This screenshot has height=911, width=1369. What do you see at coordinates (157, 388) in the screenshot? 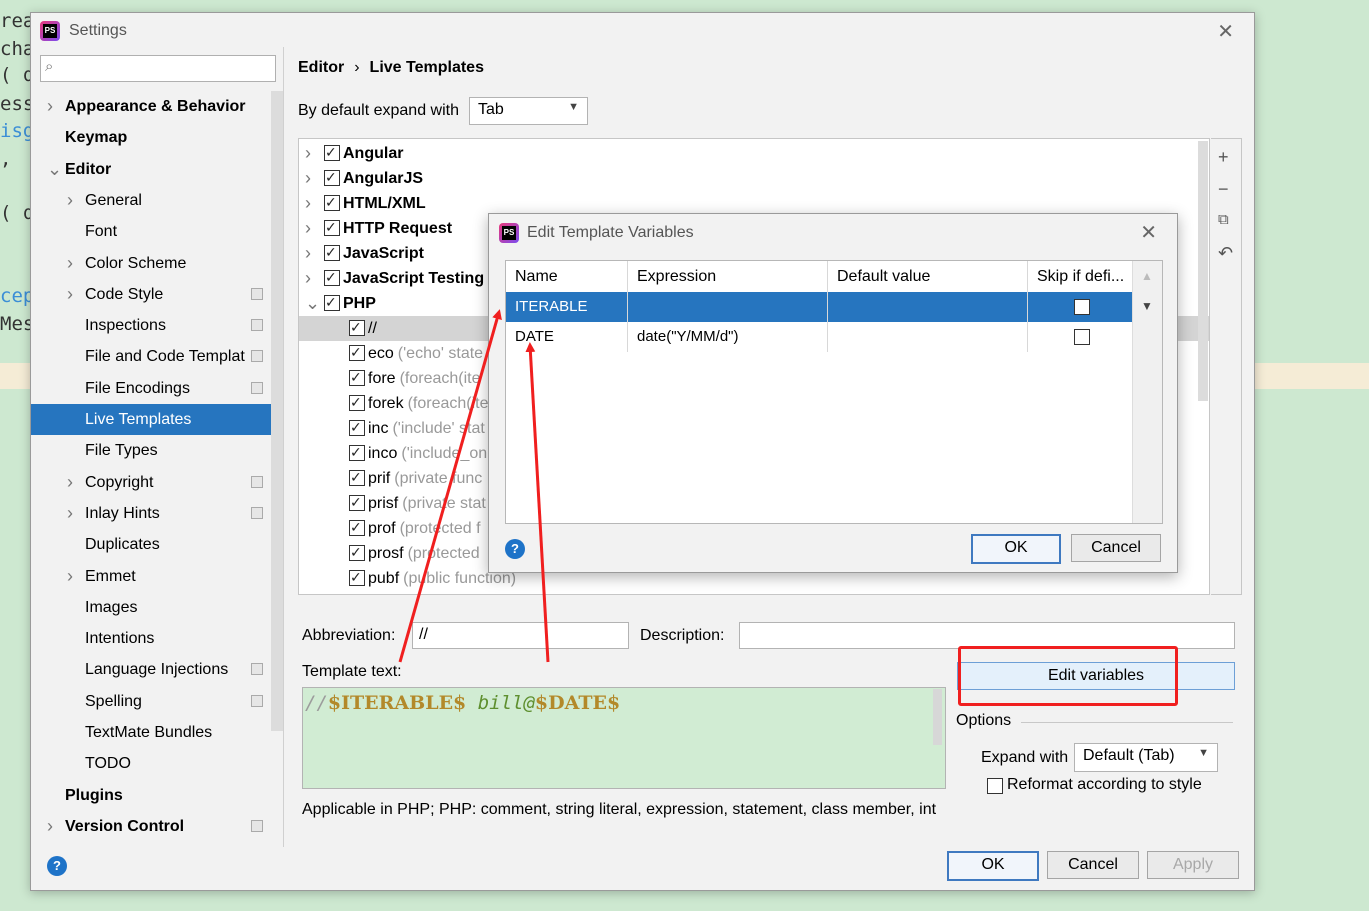
I see `sidebar-item-file-encodings: File Encodings` at bounding box center [157, 388].